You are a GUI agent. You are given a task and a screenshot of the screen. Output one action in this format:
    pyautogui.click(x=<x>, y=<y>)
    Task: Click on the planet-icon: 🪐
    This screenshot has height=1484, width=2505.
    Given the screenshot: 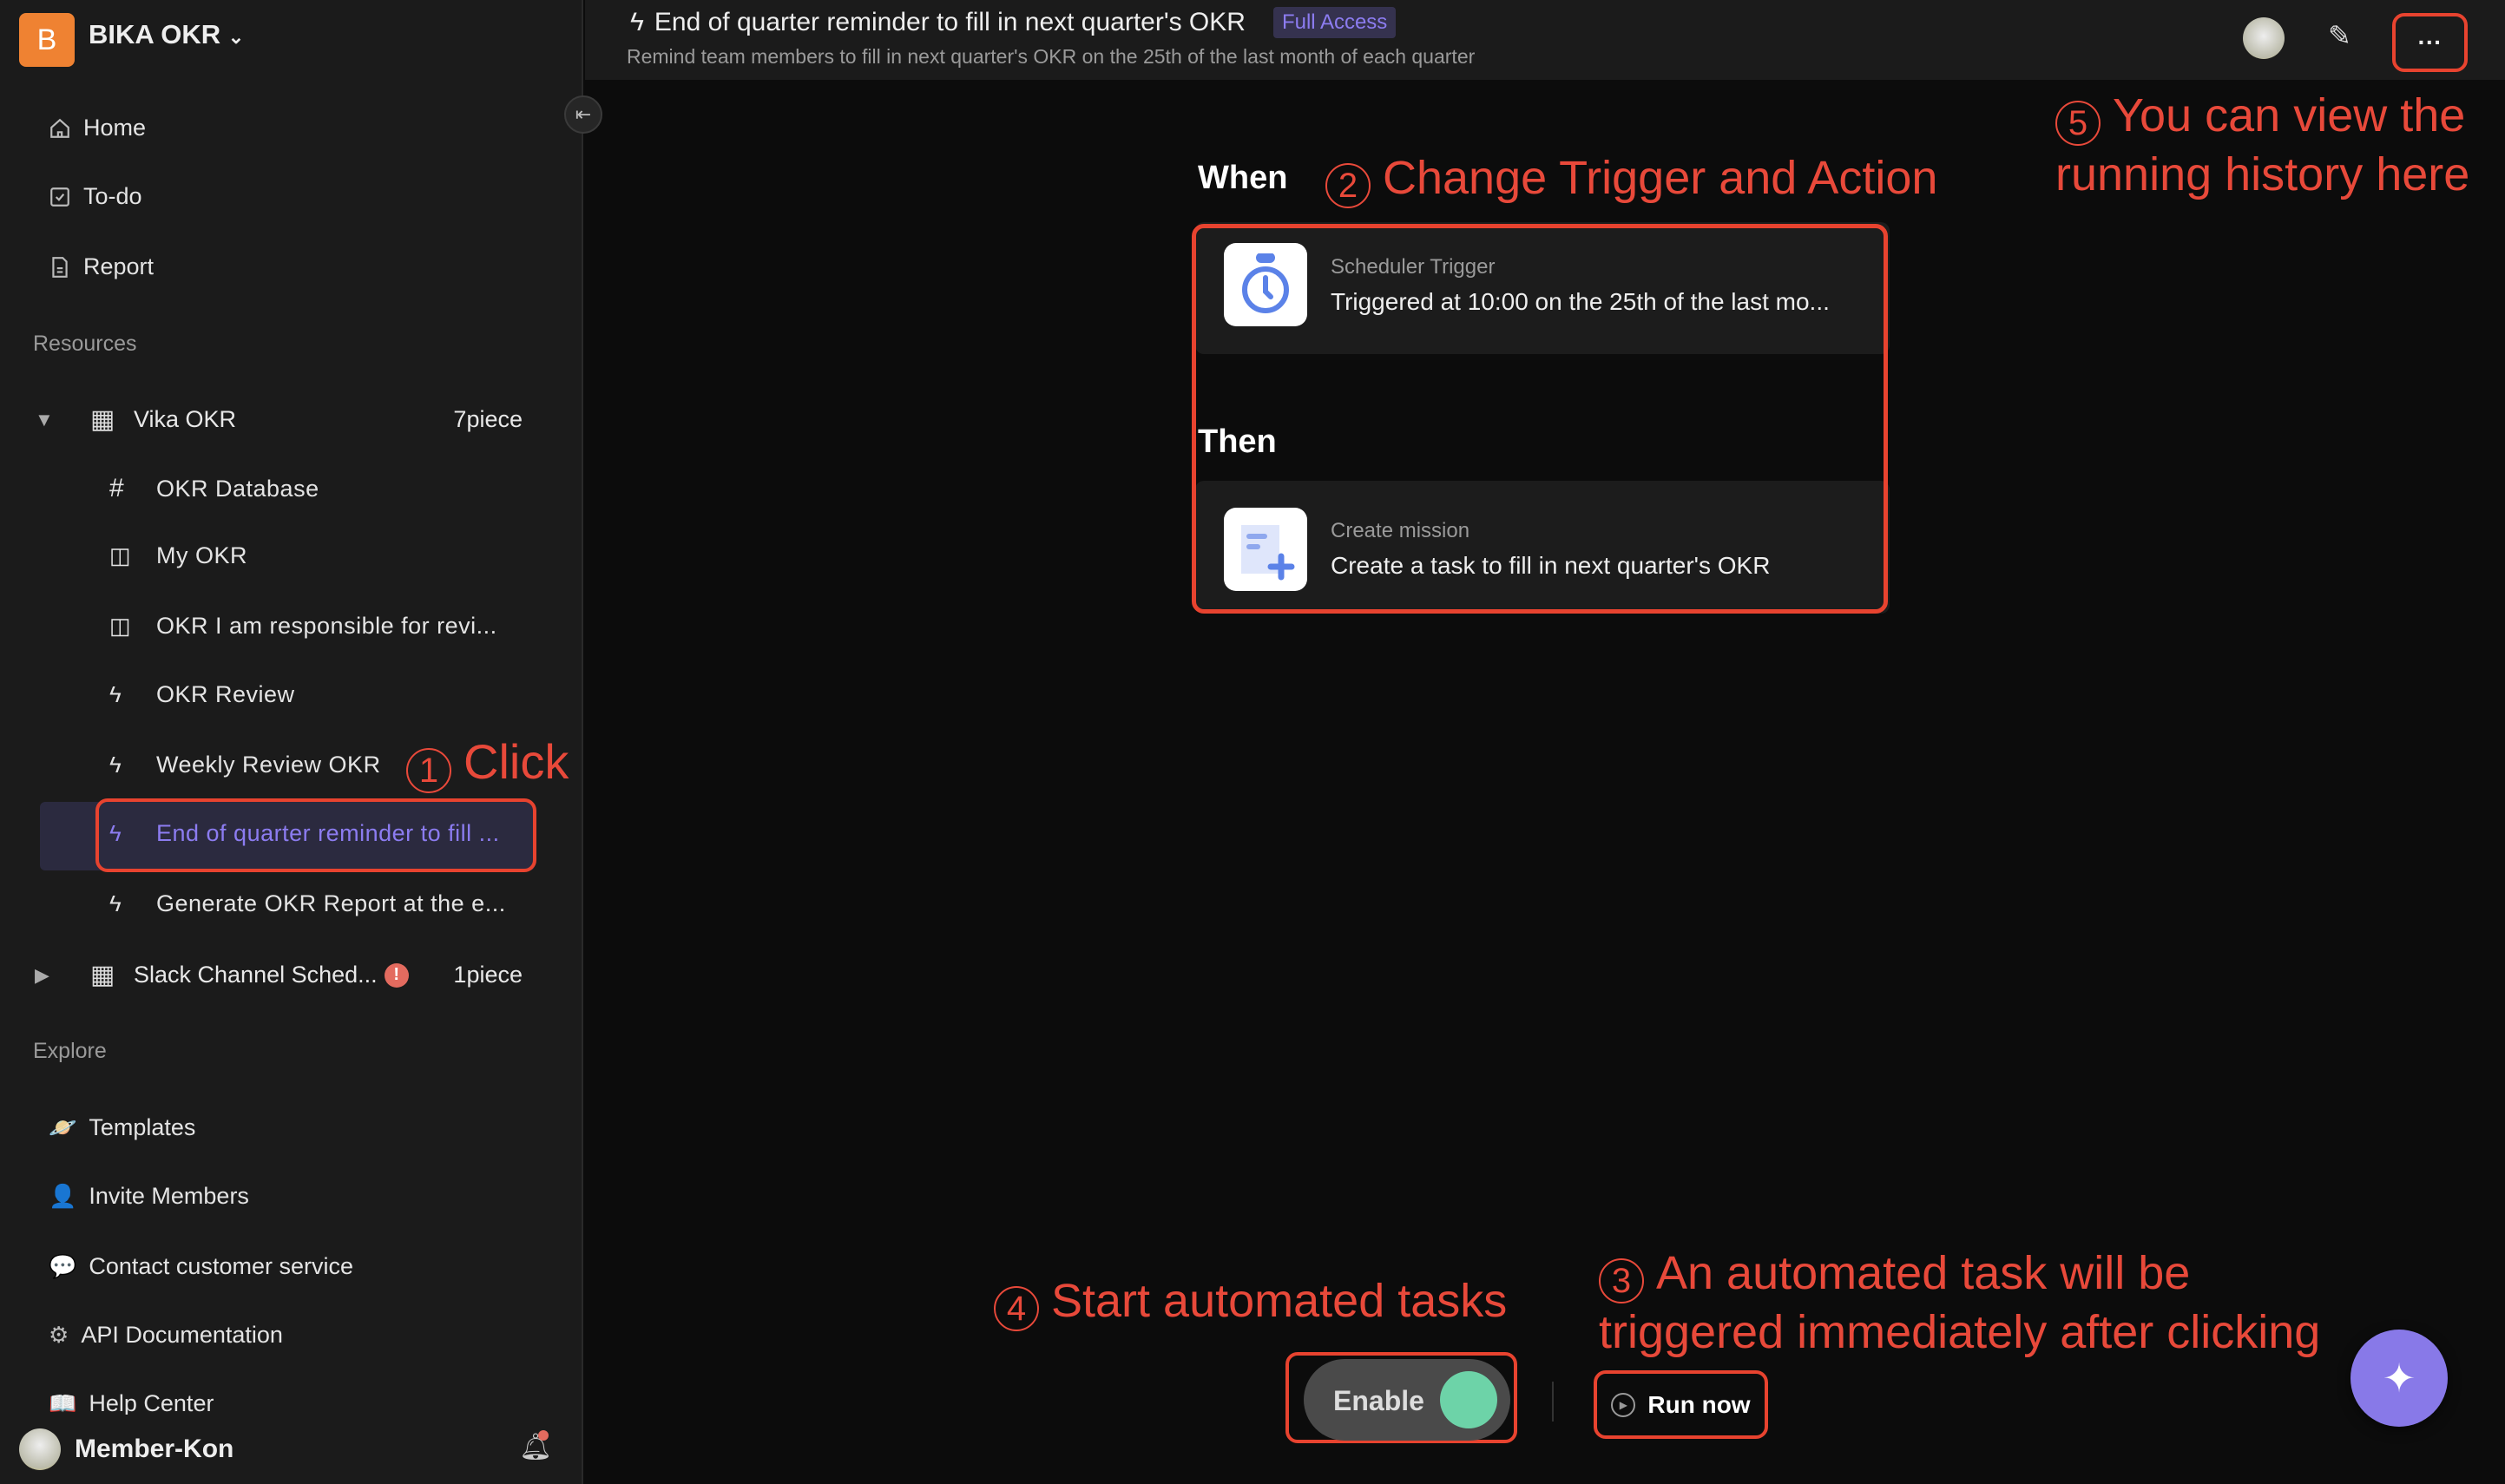 What is the action you would take?
    pyautogui.click(x=63, y=1127)
    